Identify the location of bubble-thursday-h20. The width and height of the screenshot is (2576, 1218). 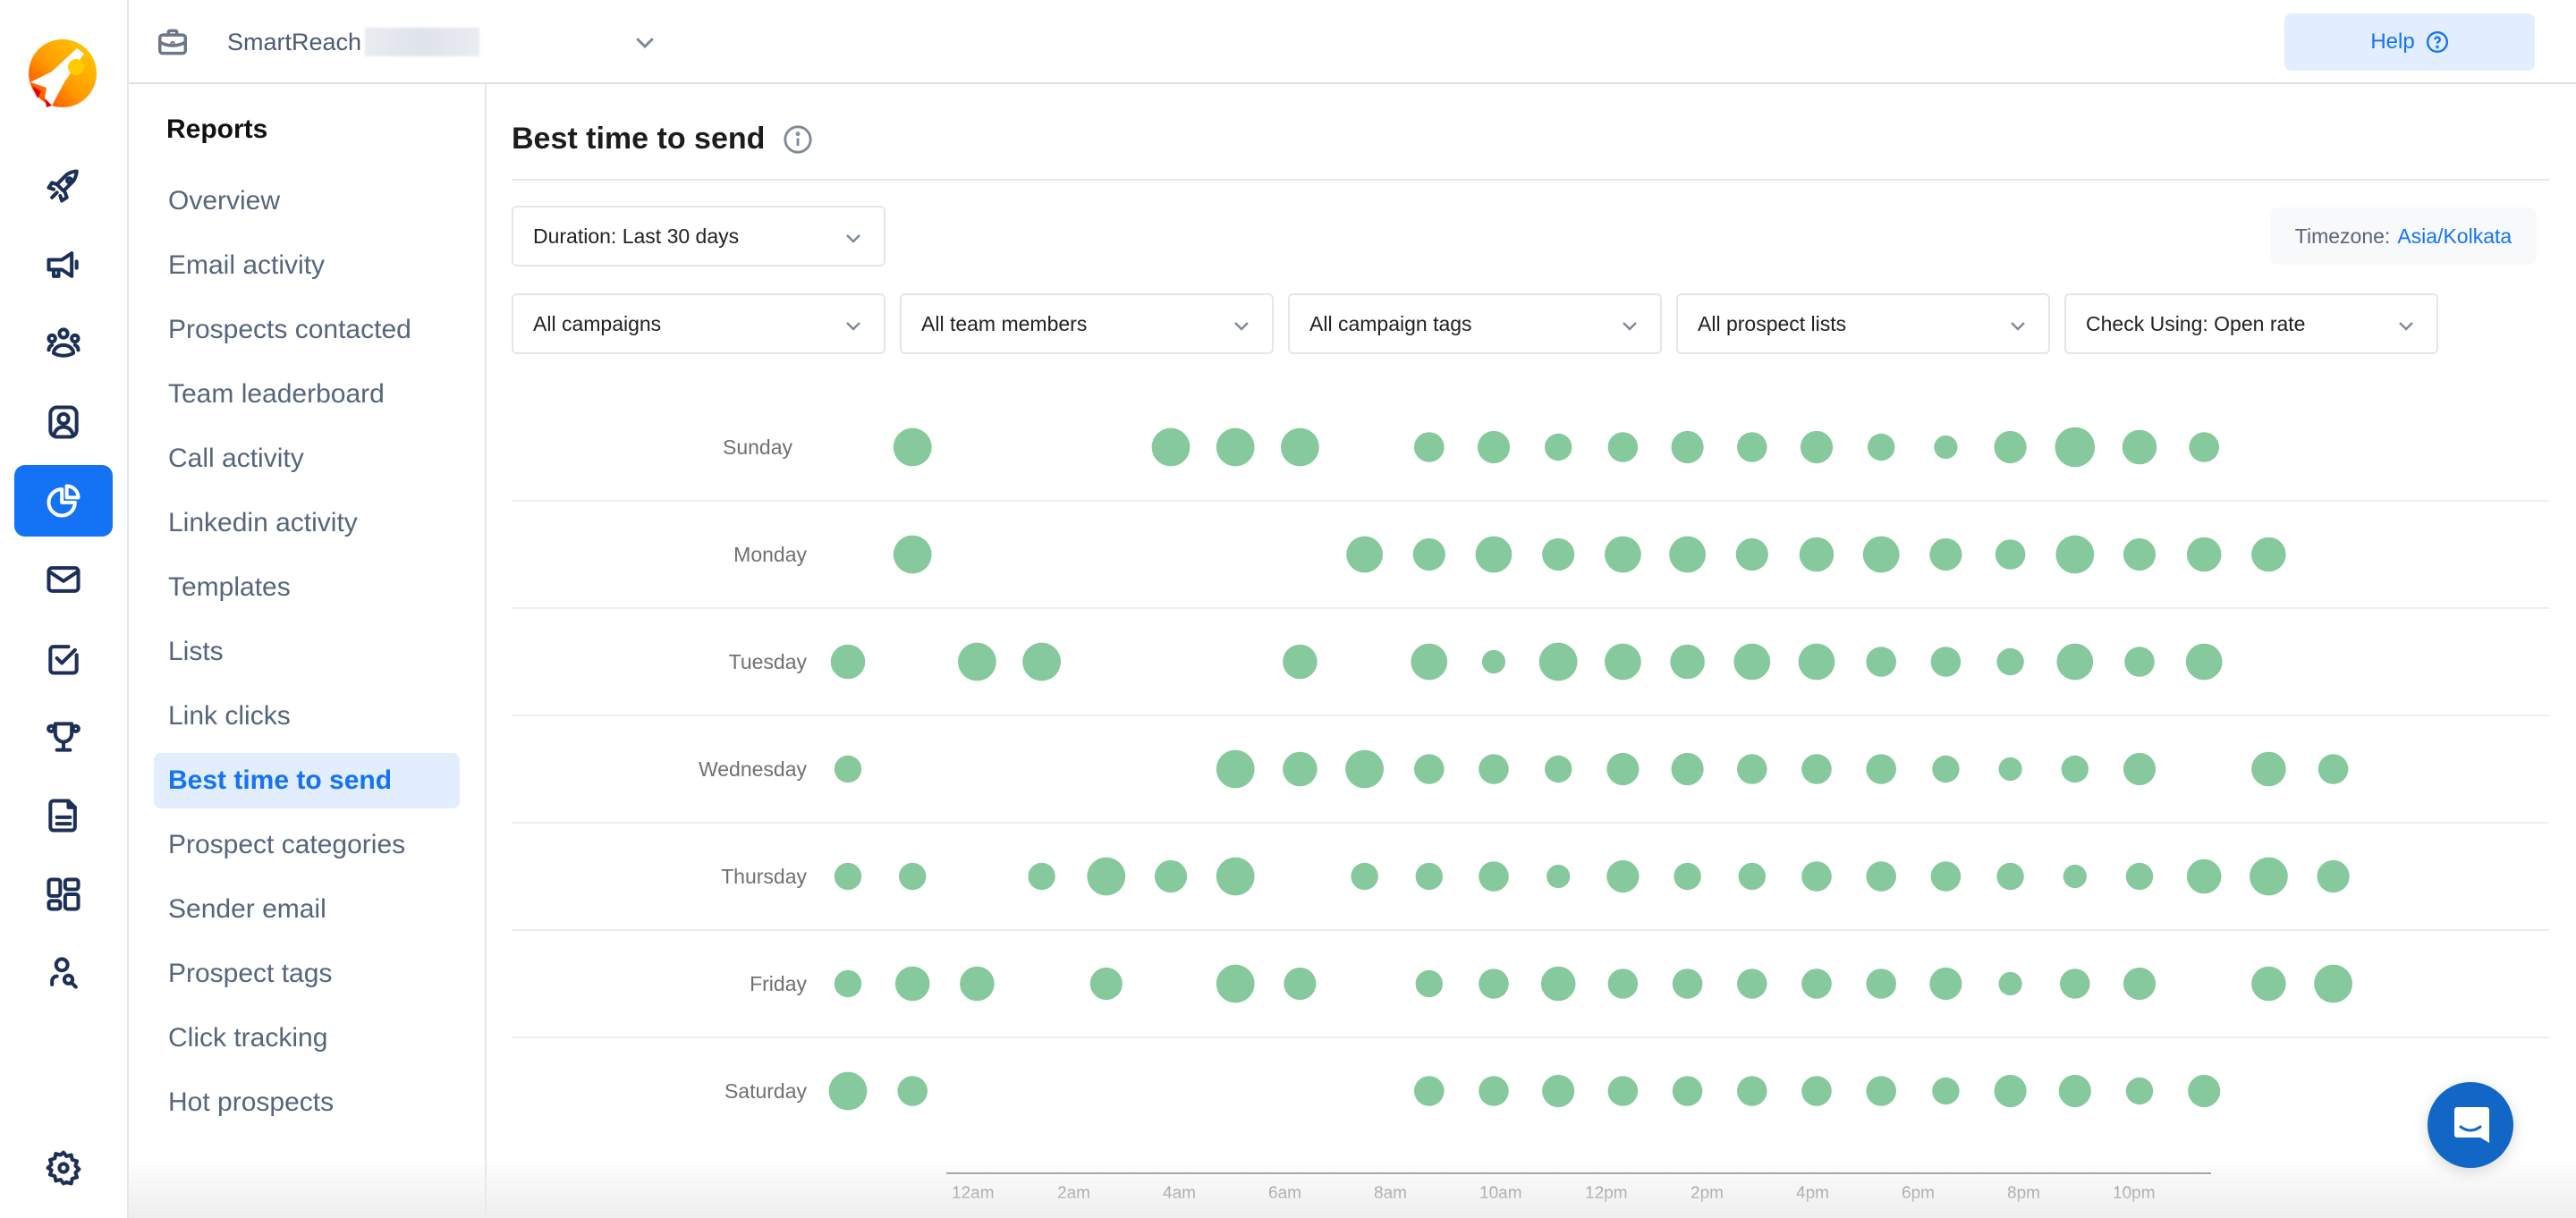
(2139, 876).